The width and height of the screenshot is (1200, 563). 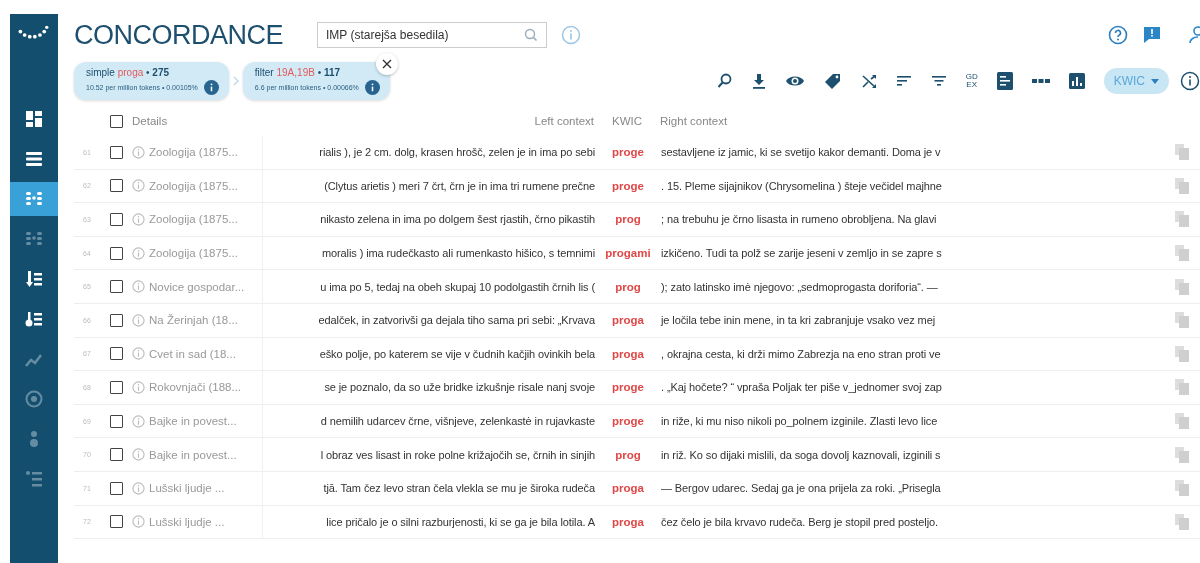 I want to click on dashboard-icon, so click(x=34, y=119).